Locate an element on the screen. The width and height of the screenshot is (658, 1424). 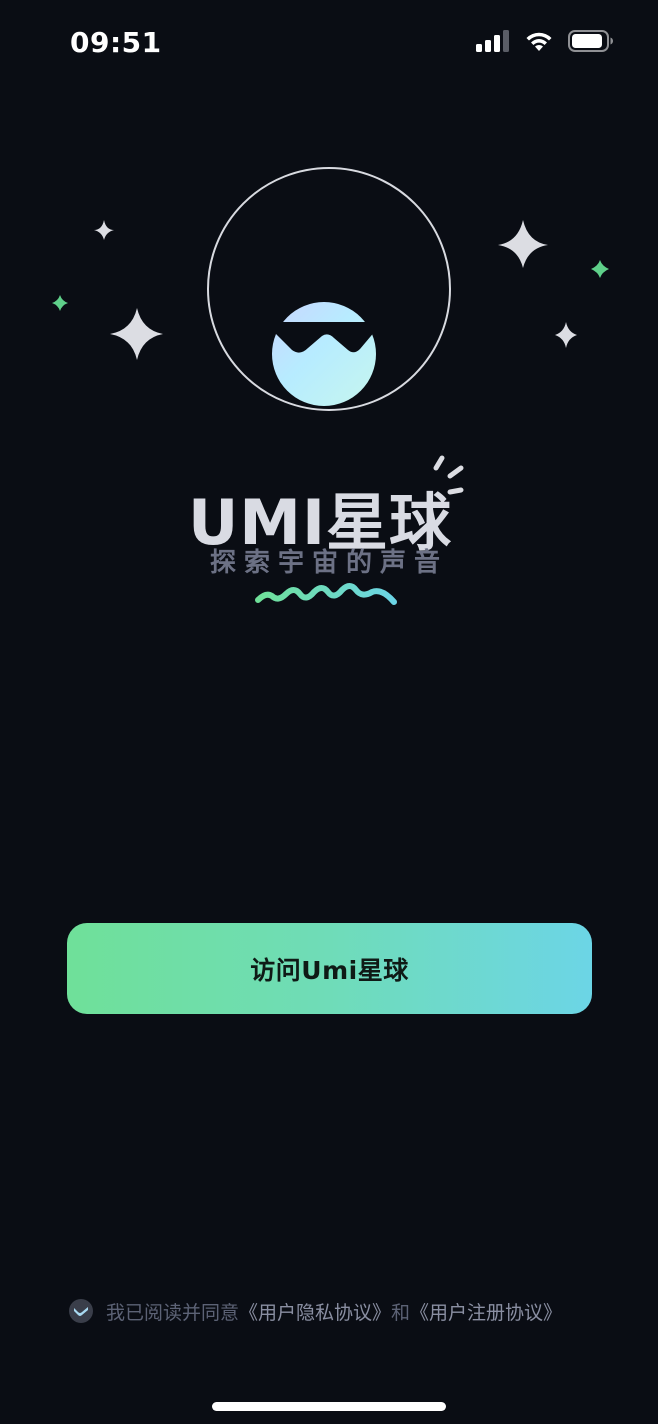
planet-logo-icon is located at coordinates (324, 354).